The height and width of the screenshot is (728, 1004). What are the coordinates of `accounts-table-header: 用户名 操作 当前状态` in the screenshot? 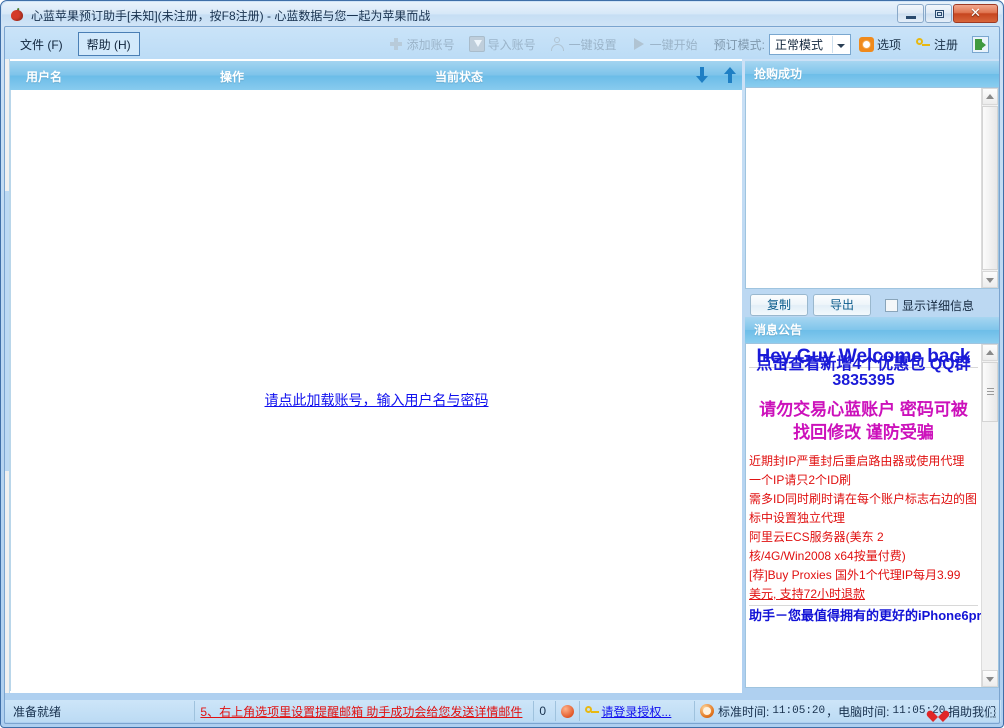 It's located at (376, 75).